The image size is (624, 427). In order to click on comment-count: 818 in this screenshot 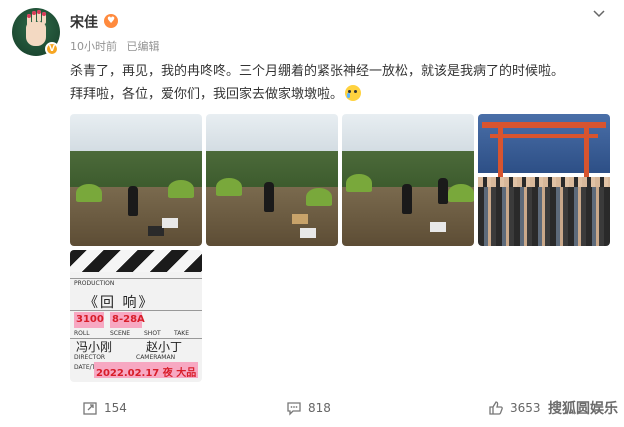, I will do `click(319, 408)`.